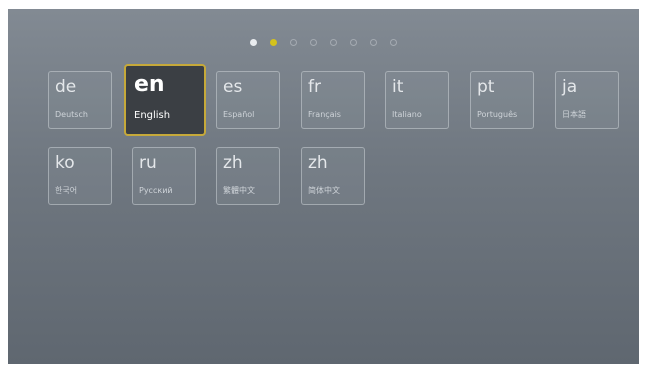 Image resolution: width=652 pixels, height=372 pixels. I want to click on language-tile-de: de Deutsch, so click(80, 100).